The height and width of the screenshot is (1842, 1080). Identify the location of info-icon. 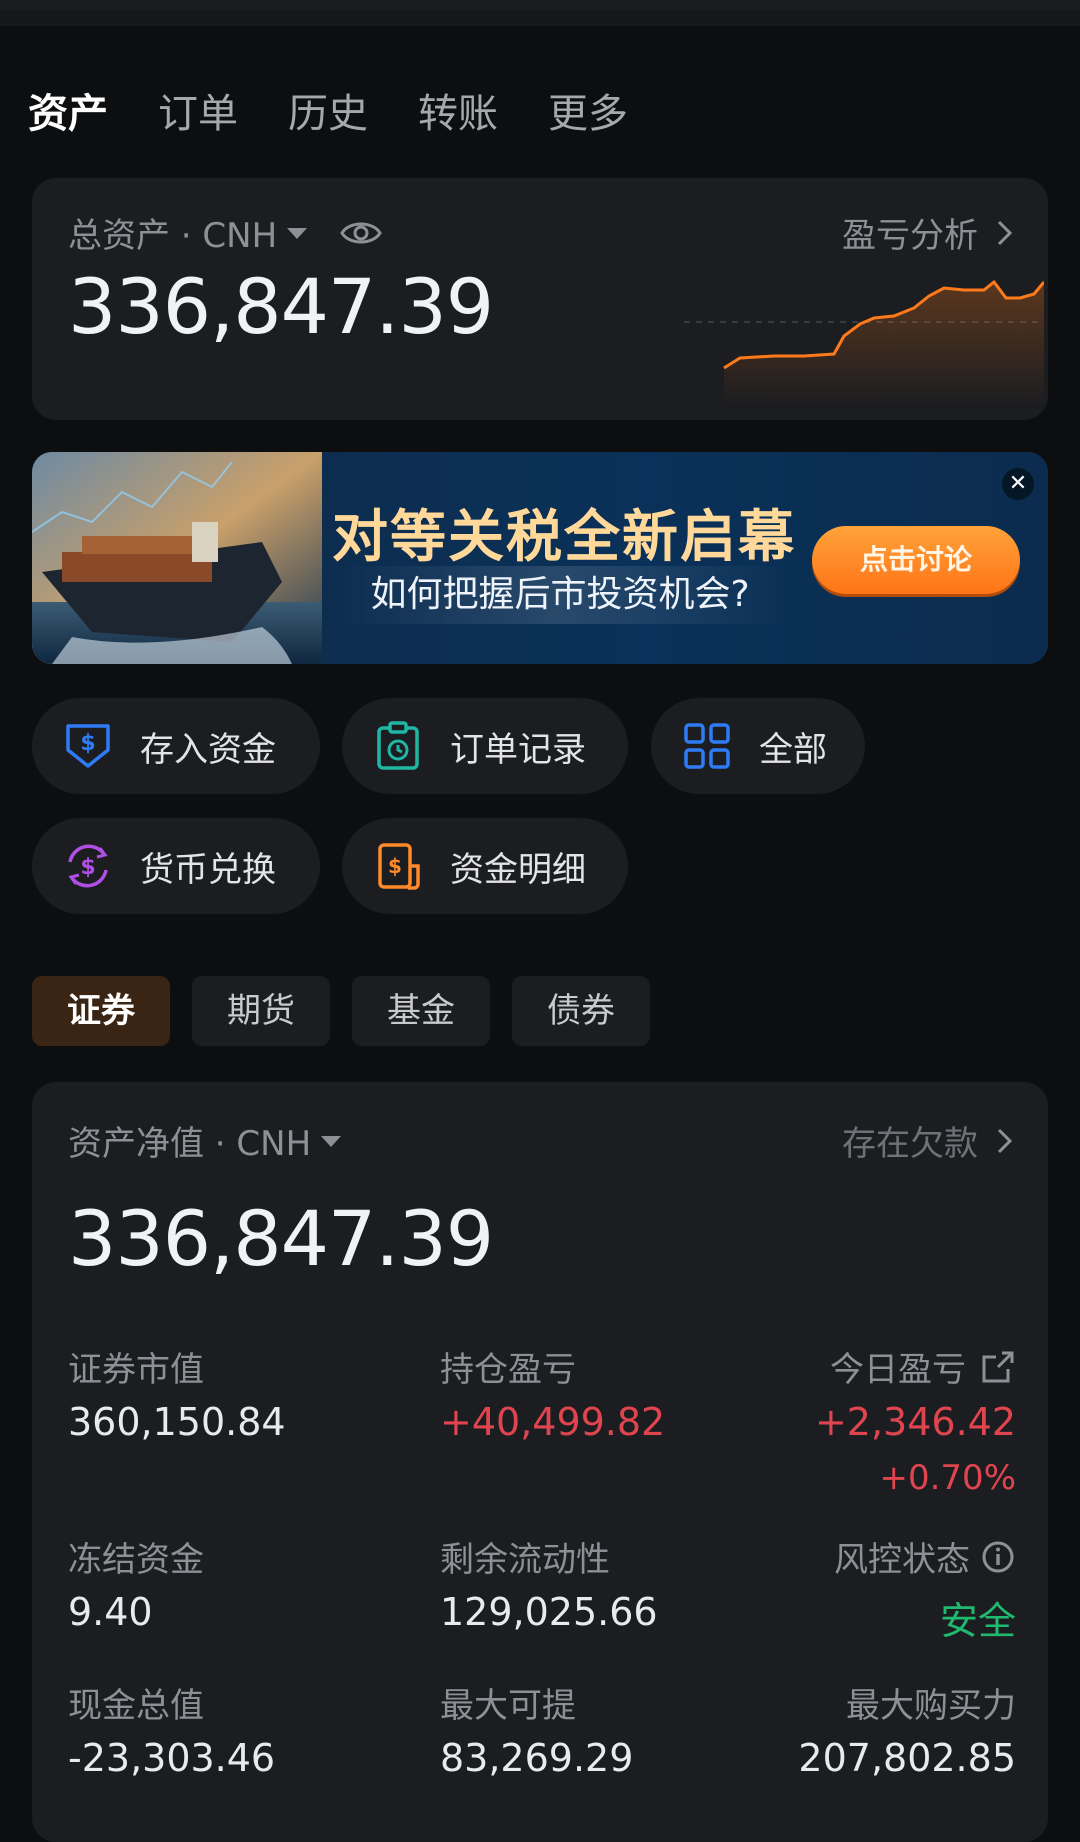
(998, 1557).